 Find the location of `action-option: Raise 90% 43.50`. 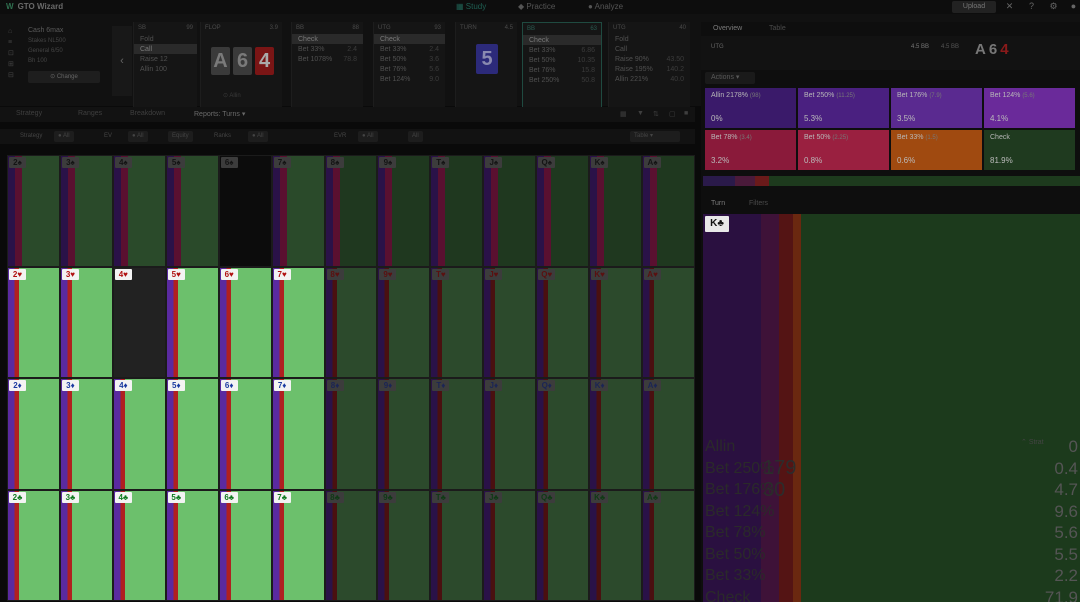

action-option: Raise 90% 43.50 is located at coordinates (649, 59).